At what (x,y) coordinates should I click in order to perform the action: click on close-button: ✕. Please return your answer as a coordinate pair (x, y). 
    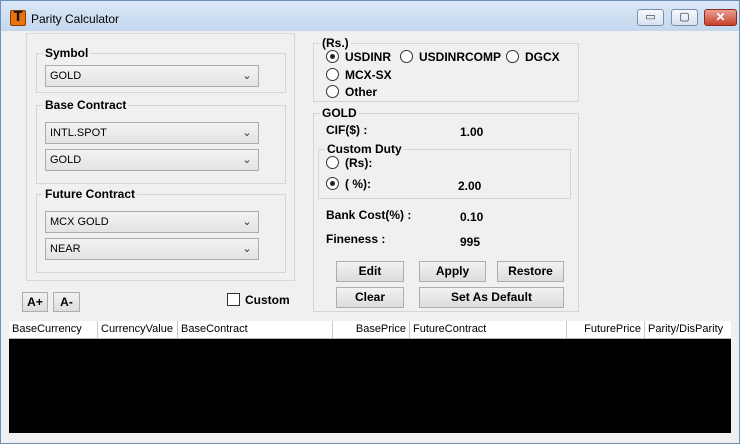
    Looking at the image, I should click on (720, 17).